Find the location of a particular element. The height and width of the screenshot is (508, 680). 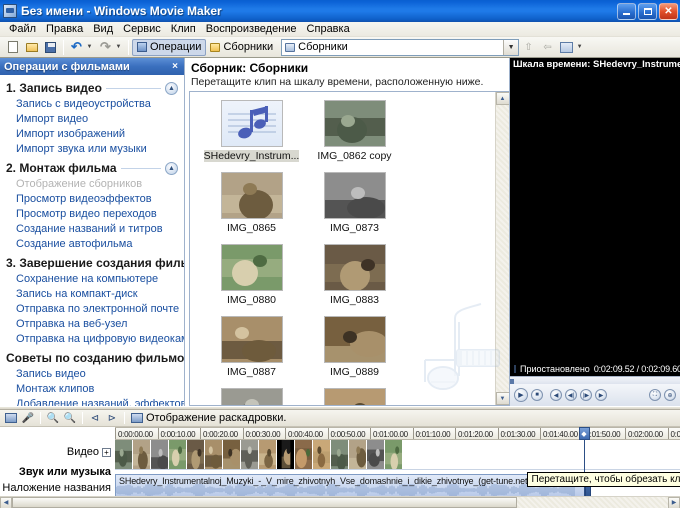

scrollbar-track is located at coordinates (502, 249).